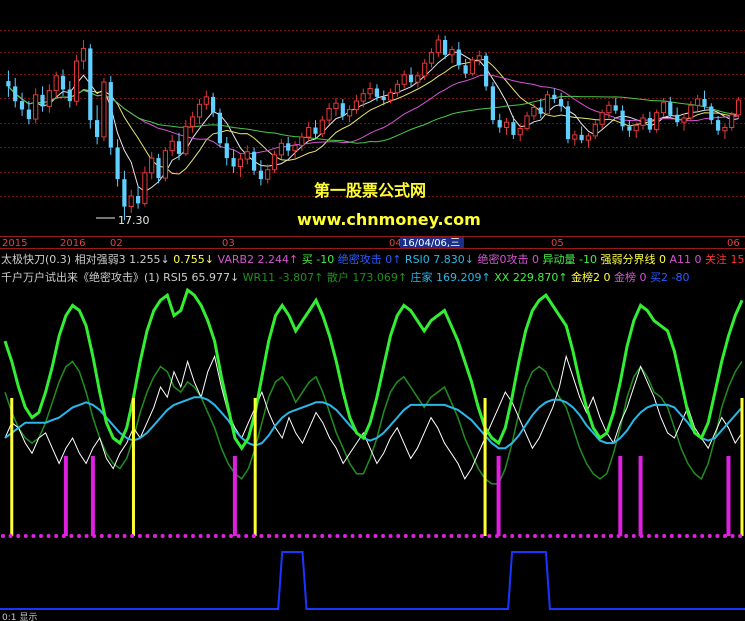 Image resolution: width=745 pixels, height=621 pixels. What do you see at coordinates (192, 259) in the screenshot?
I see `indicator-legend-item: 0.755↓` at bounding box center [192, 259].